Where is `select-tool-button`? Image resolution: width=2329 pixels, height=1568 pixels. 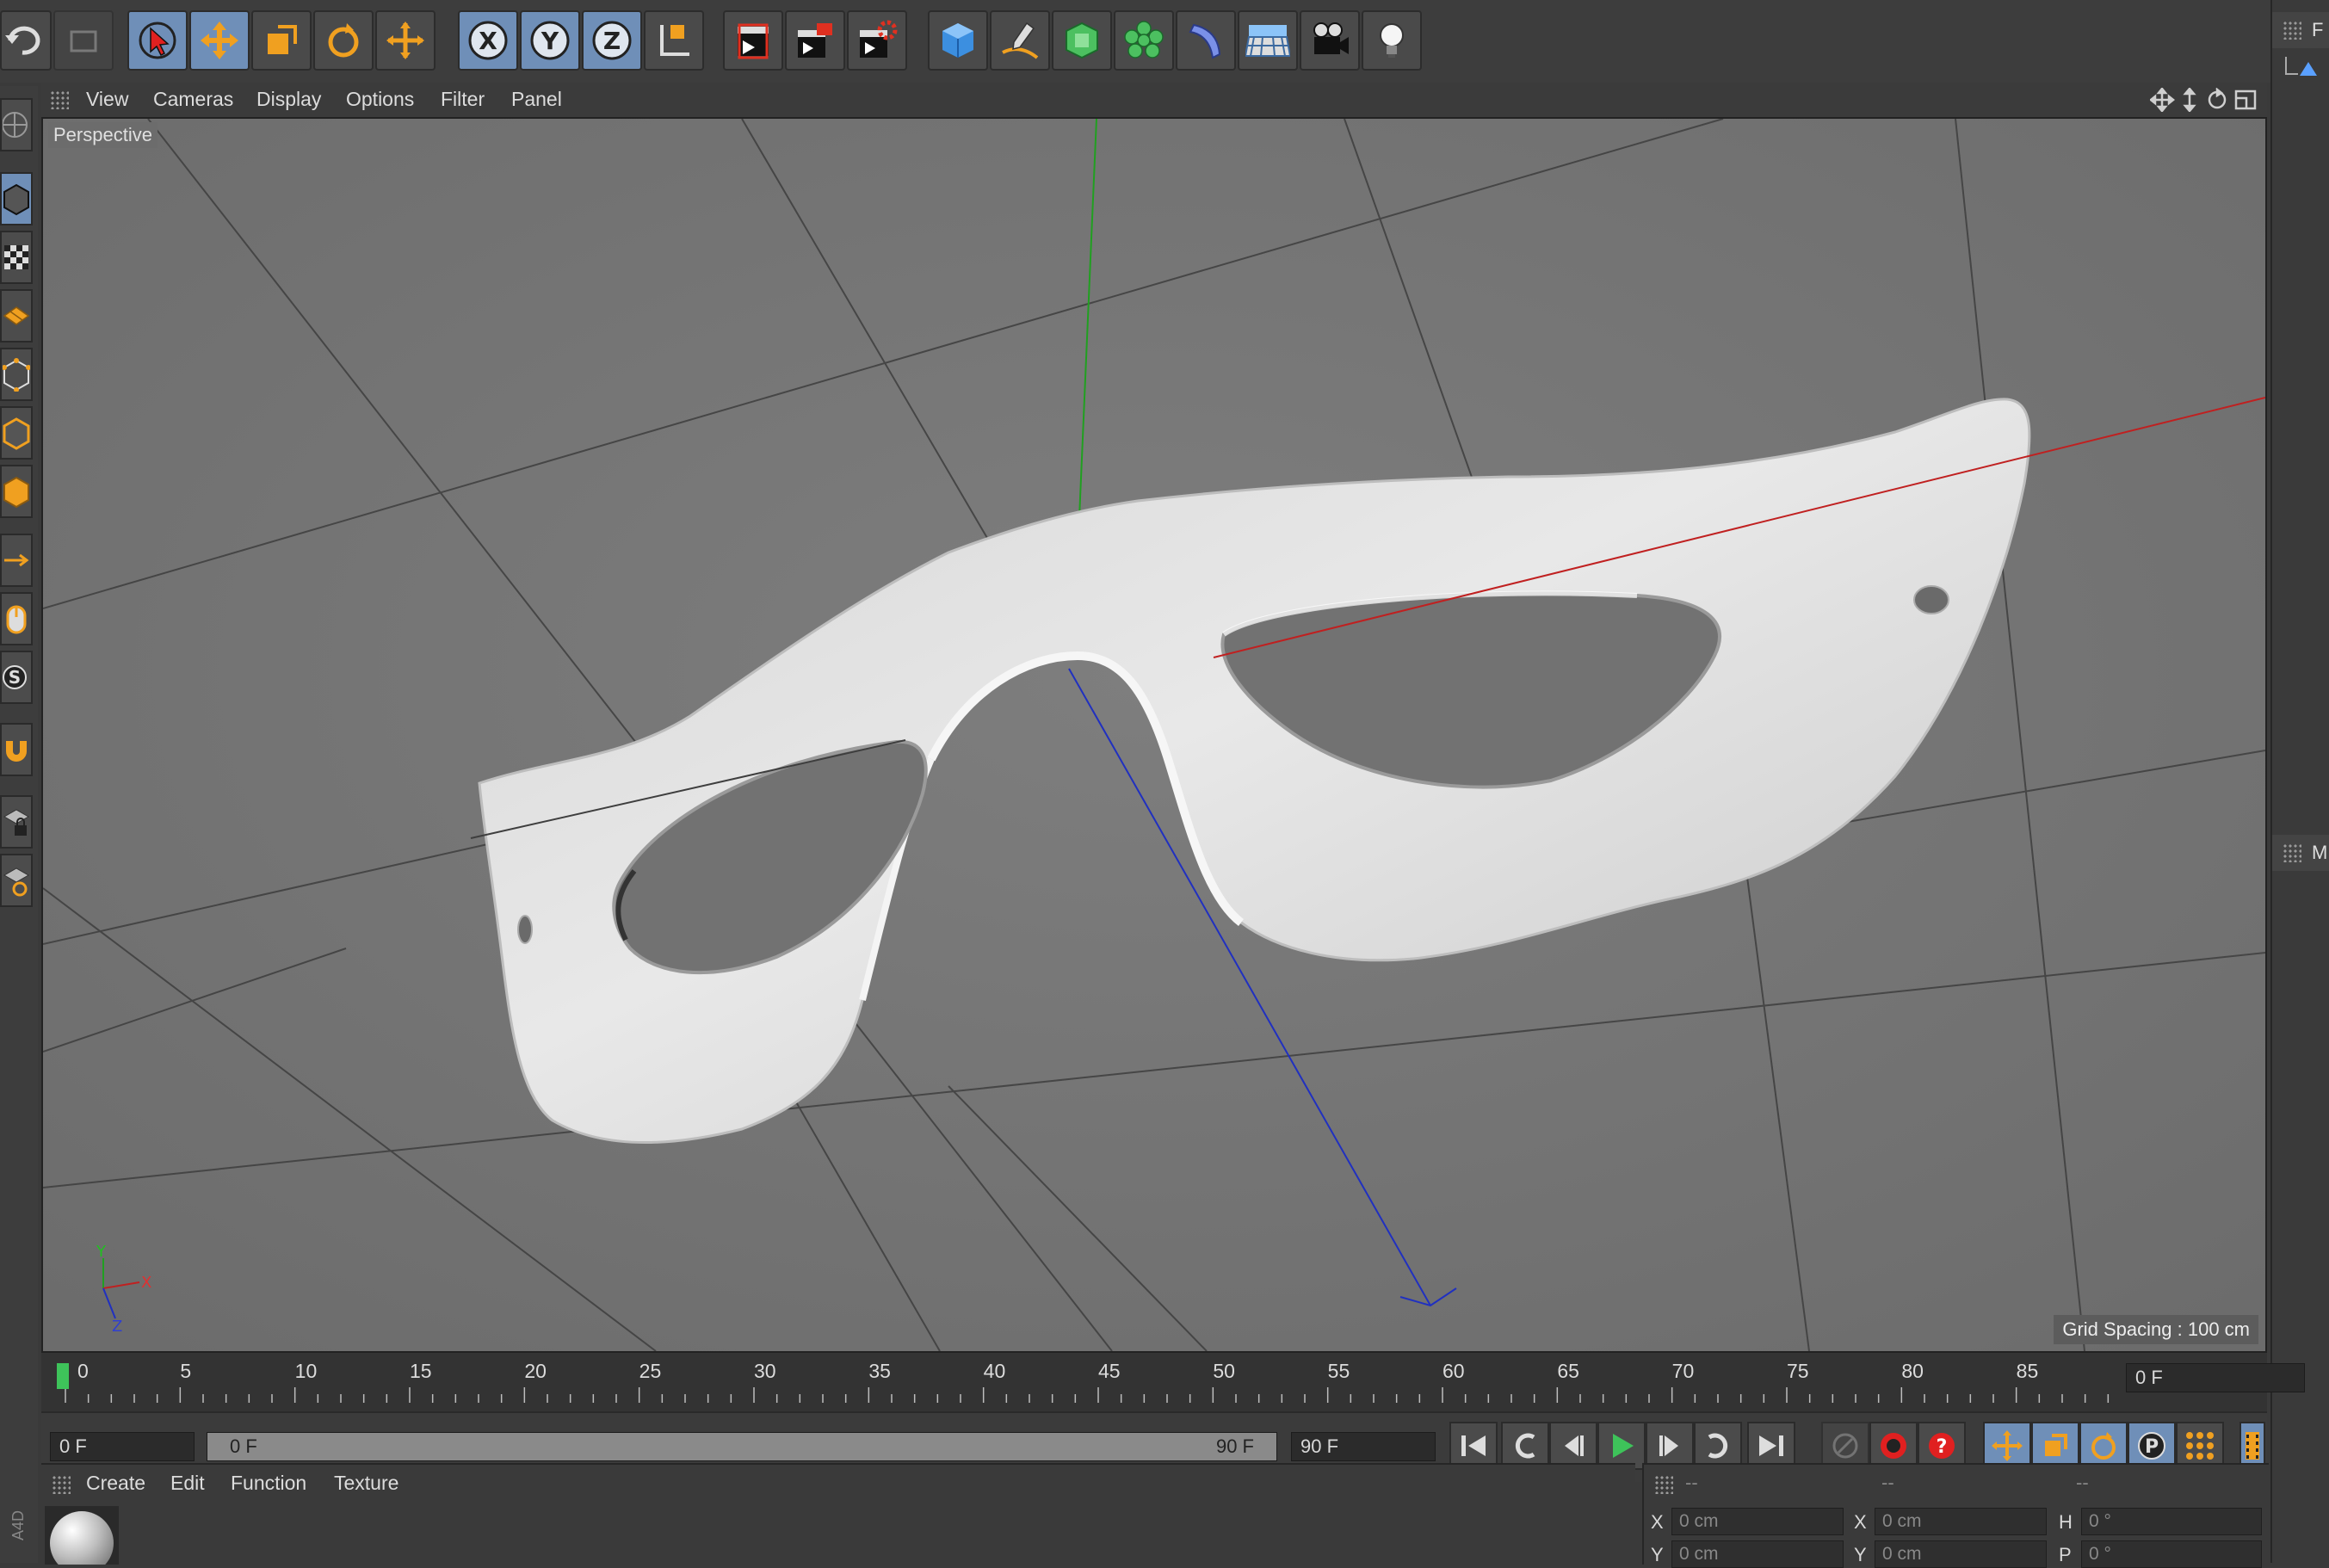 select-tool-button is located at coordinates (158, 40).